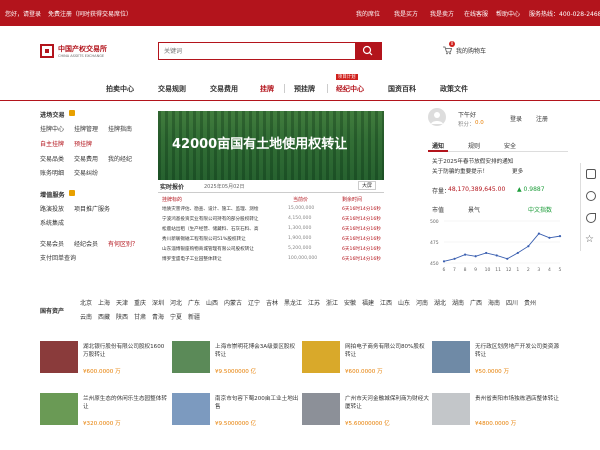 The width and height of the screenshot is (600, 450). I want to click on listing-title: 上海市崇明花博会3A级景区股权转让, so click(257, 351).